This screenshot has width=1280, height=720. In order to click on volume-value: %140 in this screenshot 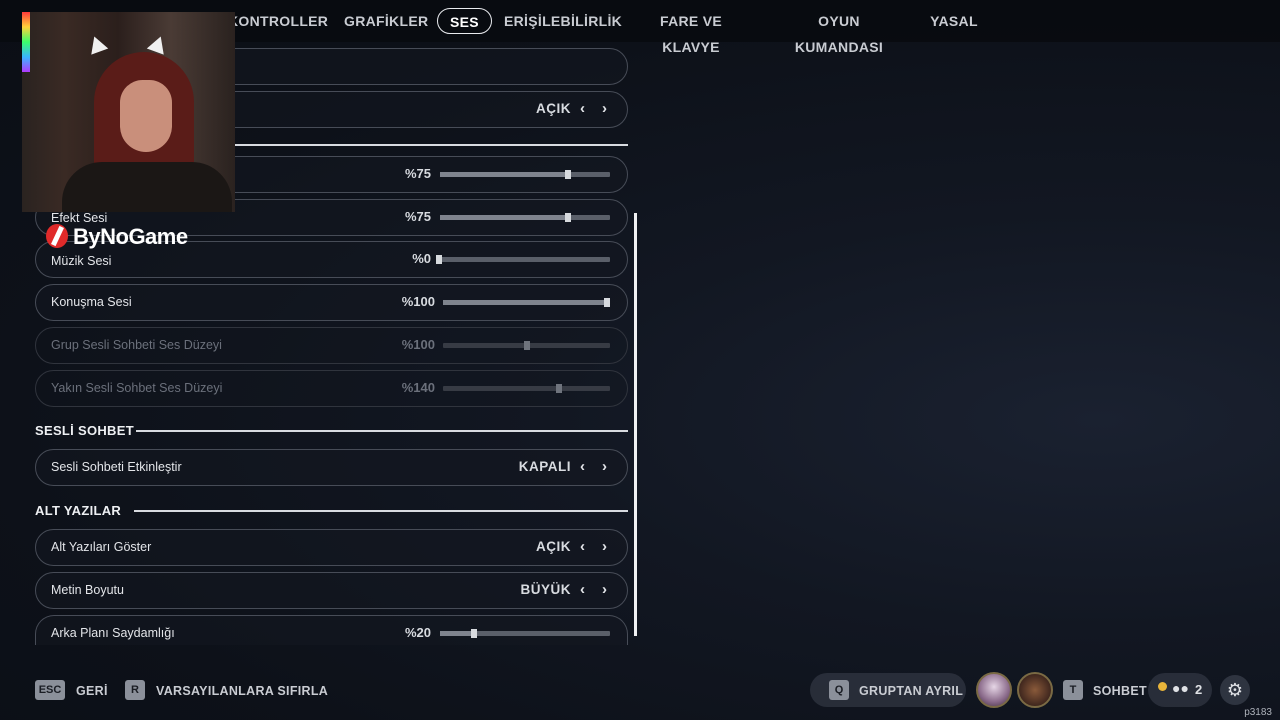, I will do `click(418, 387)`.